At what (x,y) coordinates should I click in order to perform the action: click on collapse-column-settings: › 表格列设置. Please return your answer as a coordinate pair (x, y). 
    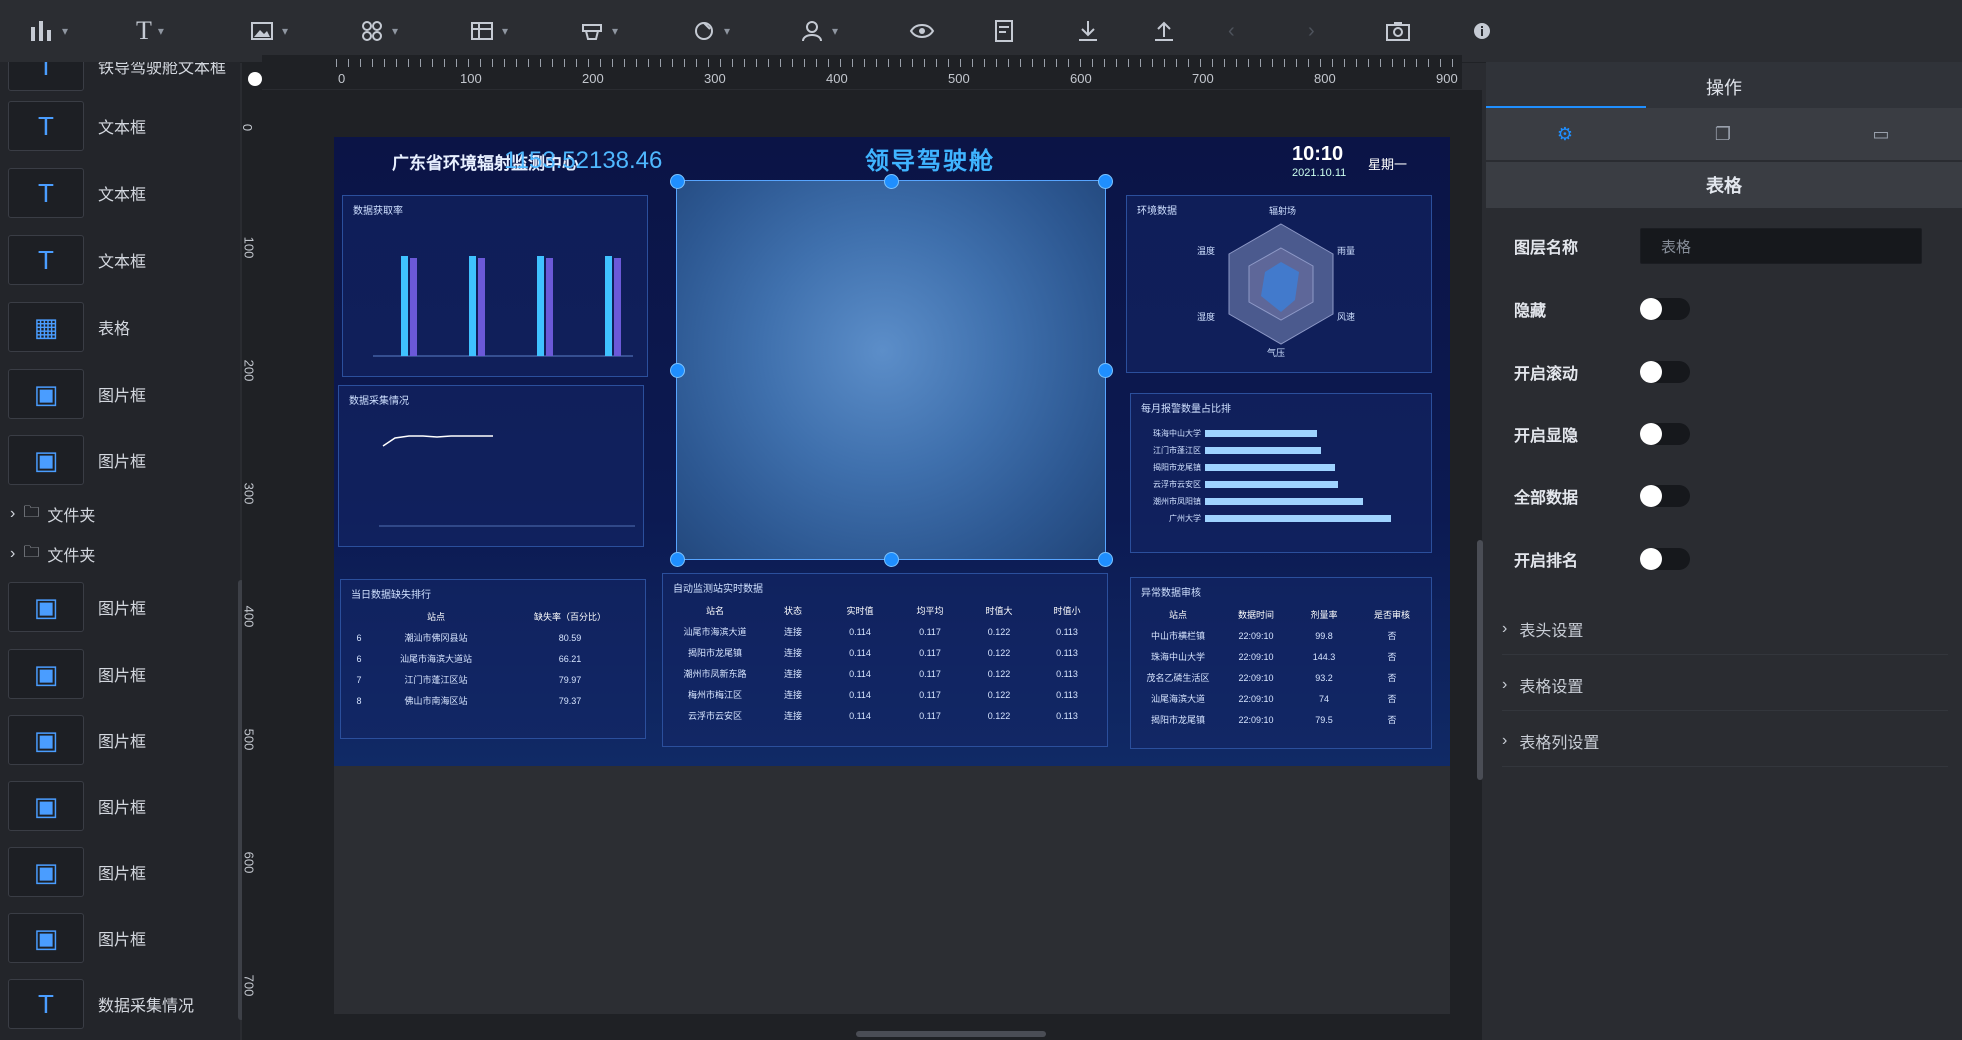
    Looking at the image, I should click on (1725, 741).